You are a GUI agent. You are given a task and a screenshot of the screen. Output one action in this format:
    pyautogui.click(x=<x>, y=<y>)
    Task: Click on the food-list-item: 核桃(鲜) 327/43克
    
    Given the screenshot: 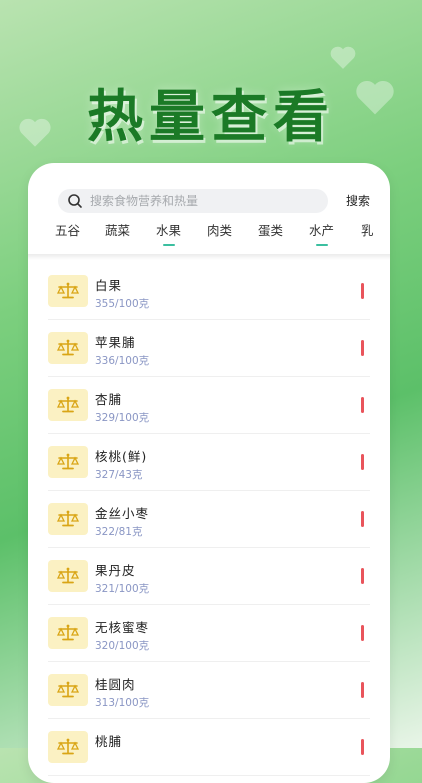 What is the action you would take?
    pyautogui.click(x=209, y=462)
    